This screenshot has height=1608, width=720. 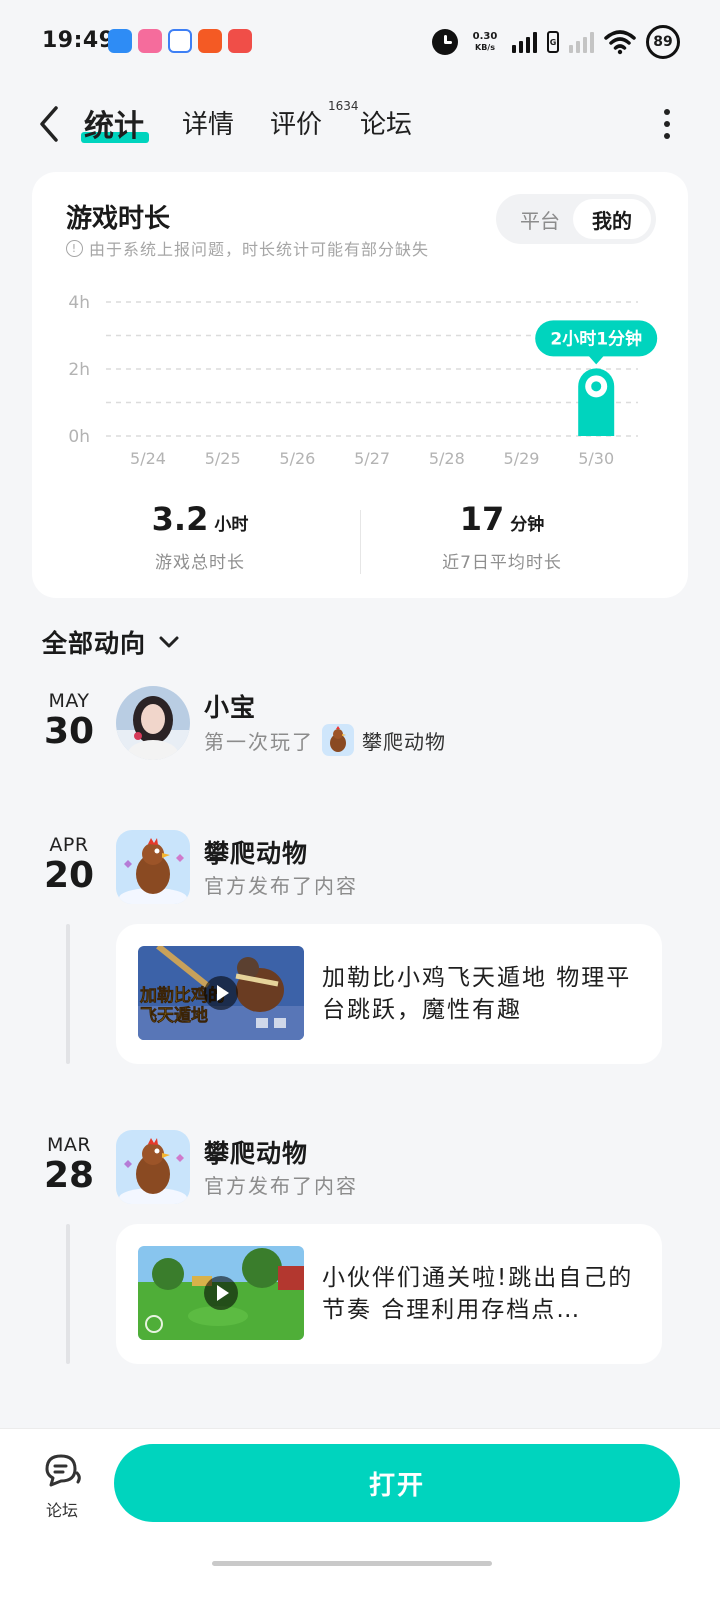 What do you see at coordinates (297, 458) in the screenshot?
I see `chart-x-tick-label: 5/26` at bounding box center [297, 458].